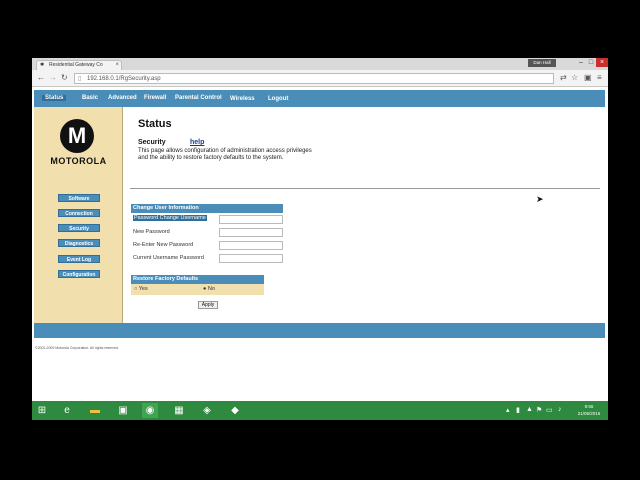  Describe the element at coordinates (198, 98) in the screenshot. I see `nav-parental-control: Parental Control` at that location.